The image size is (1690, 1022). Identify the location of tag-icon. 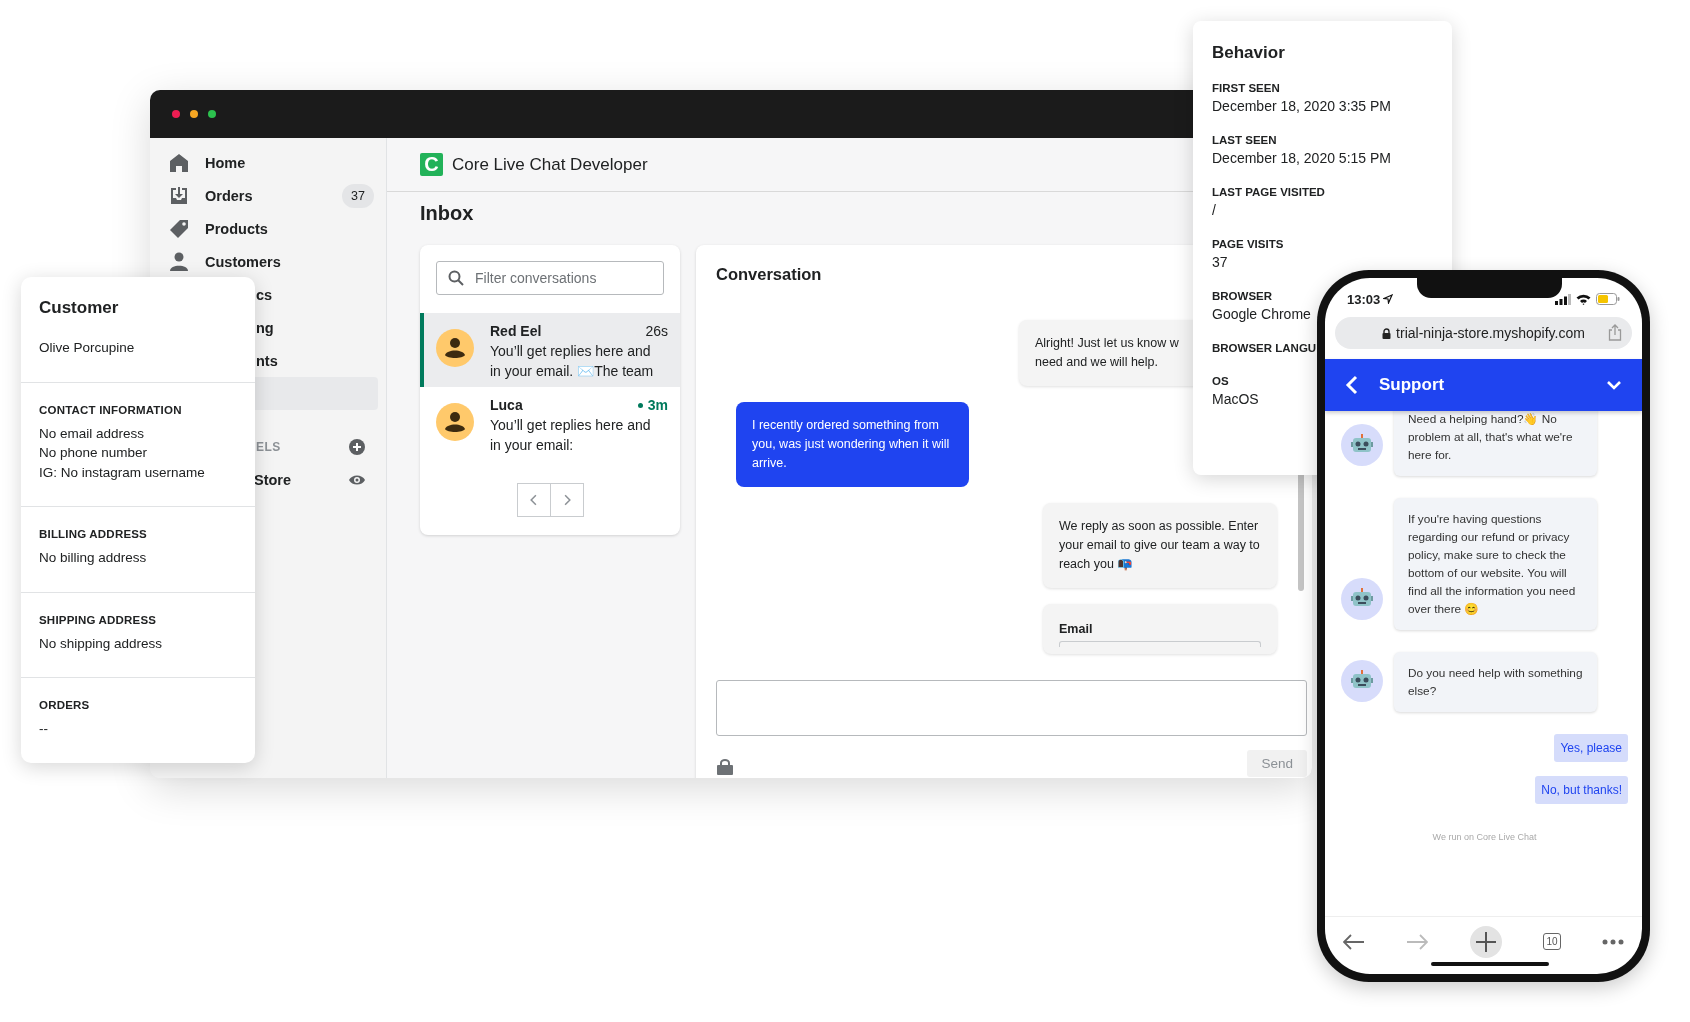
(179, 228).